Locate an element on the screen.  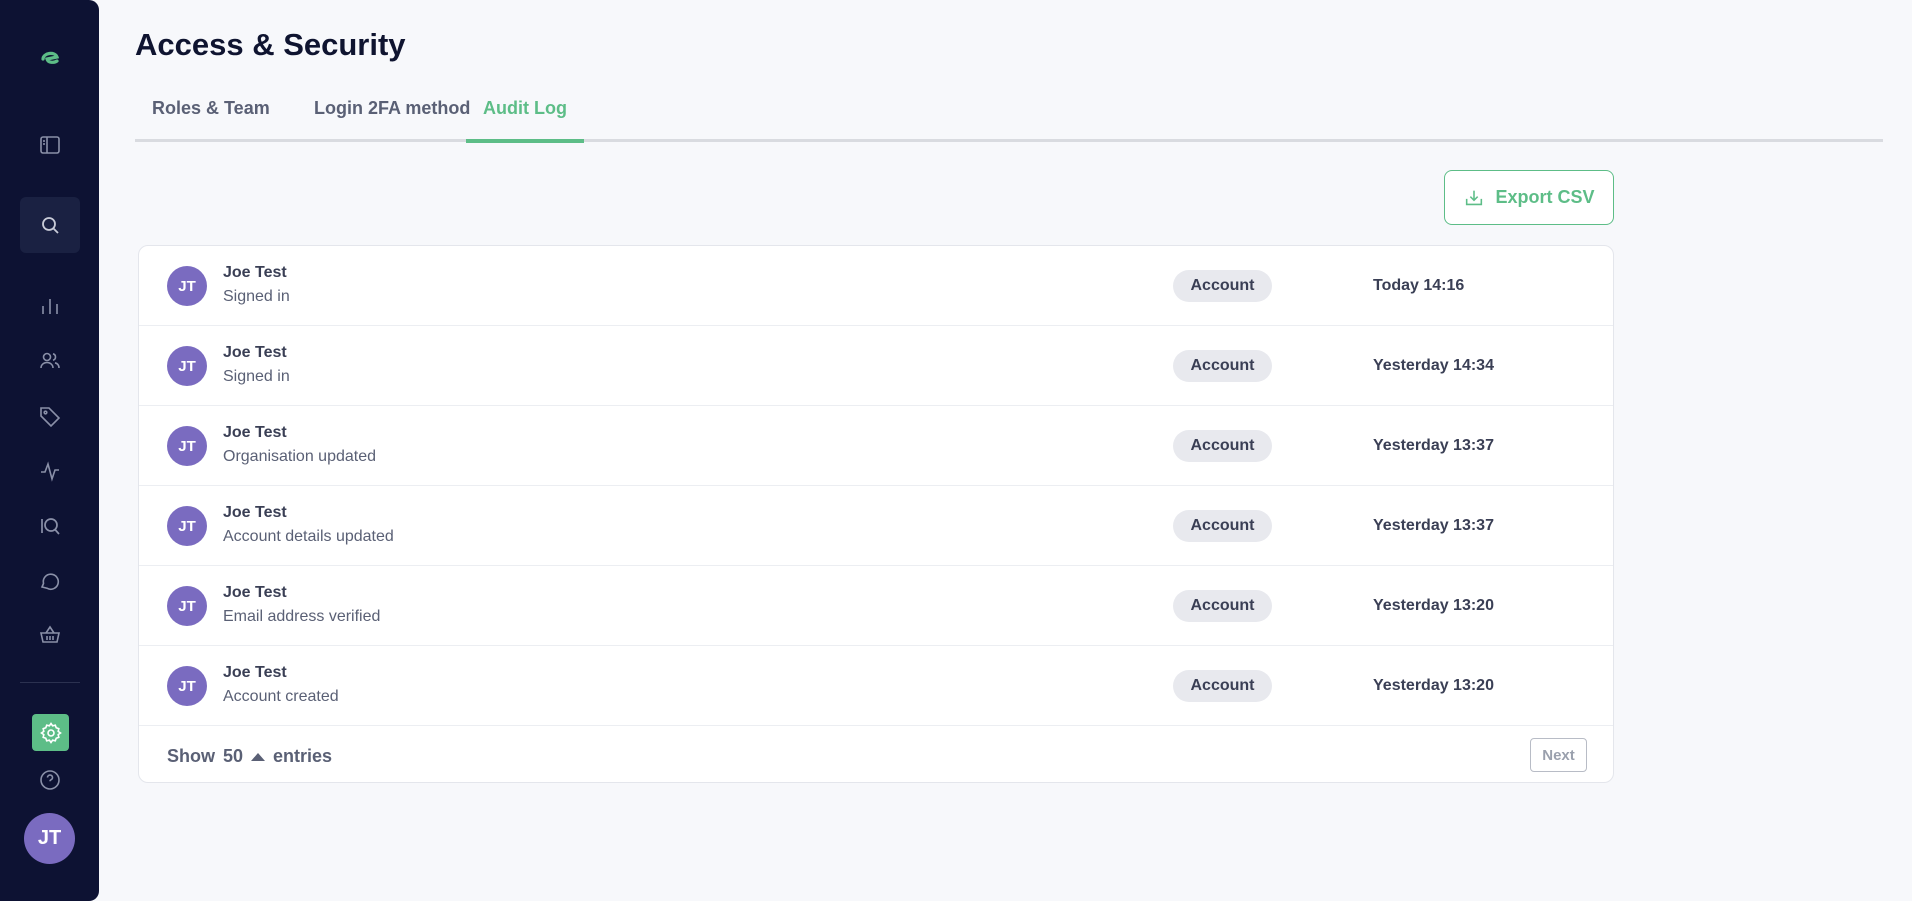
logo-icon is located at coordinates (50, 58).